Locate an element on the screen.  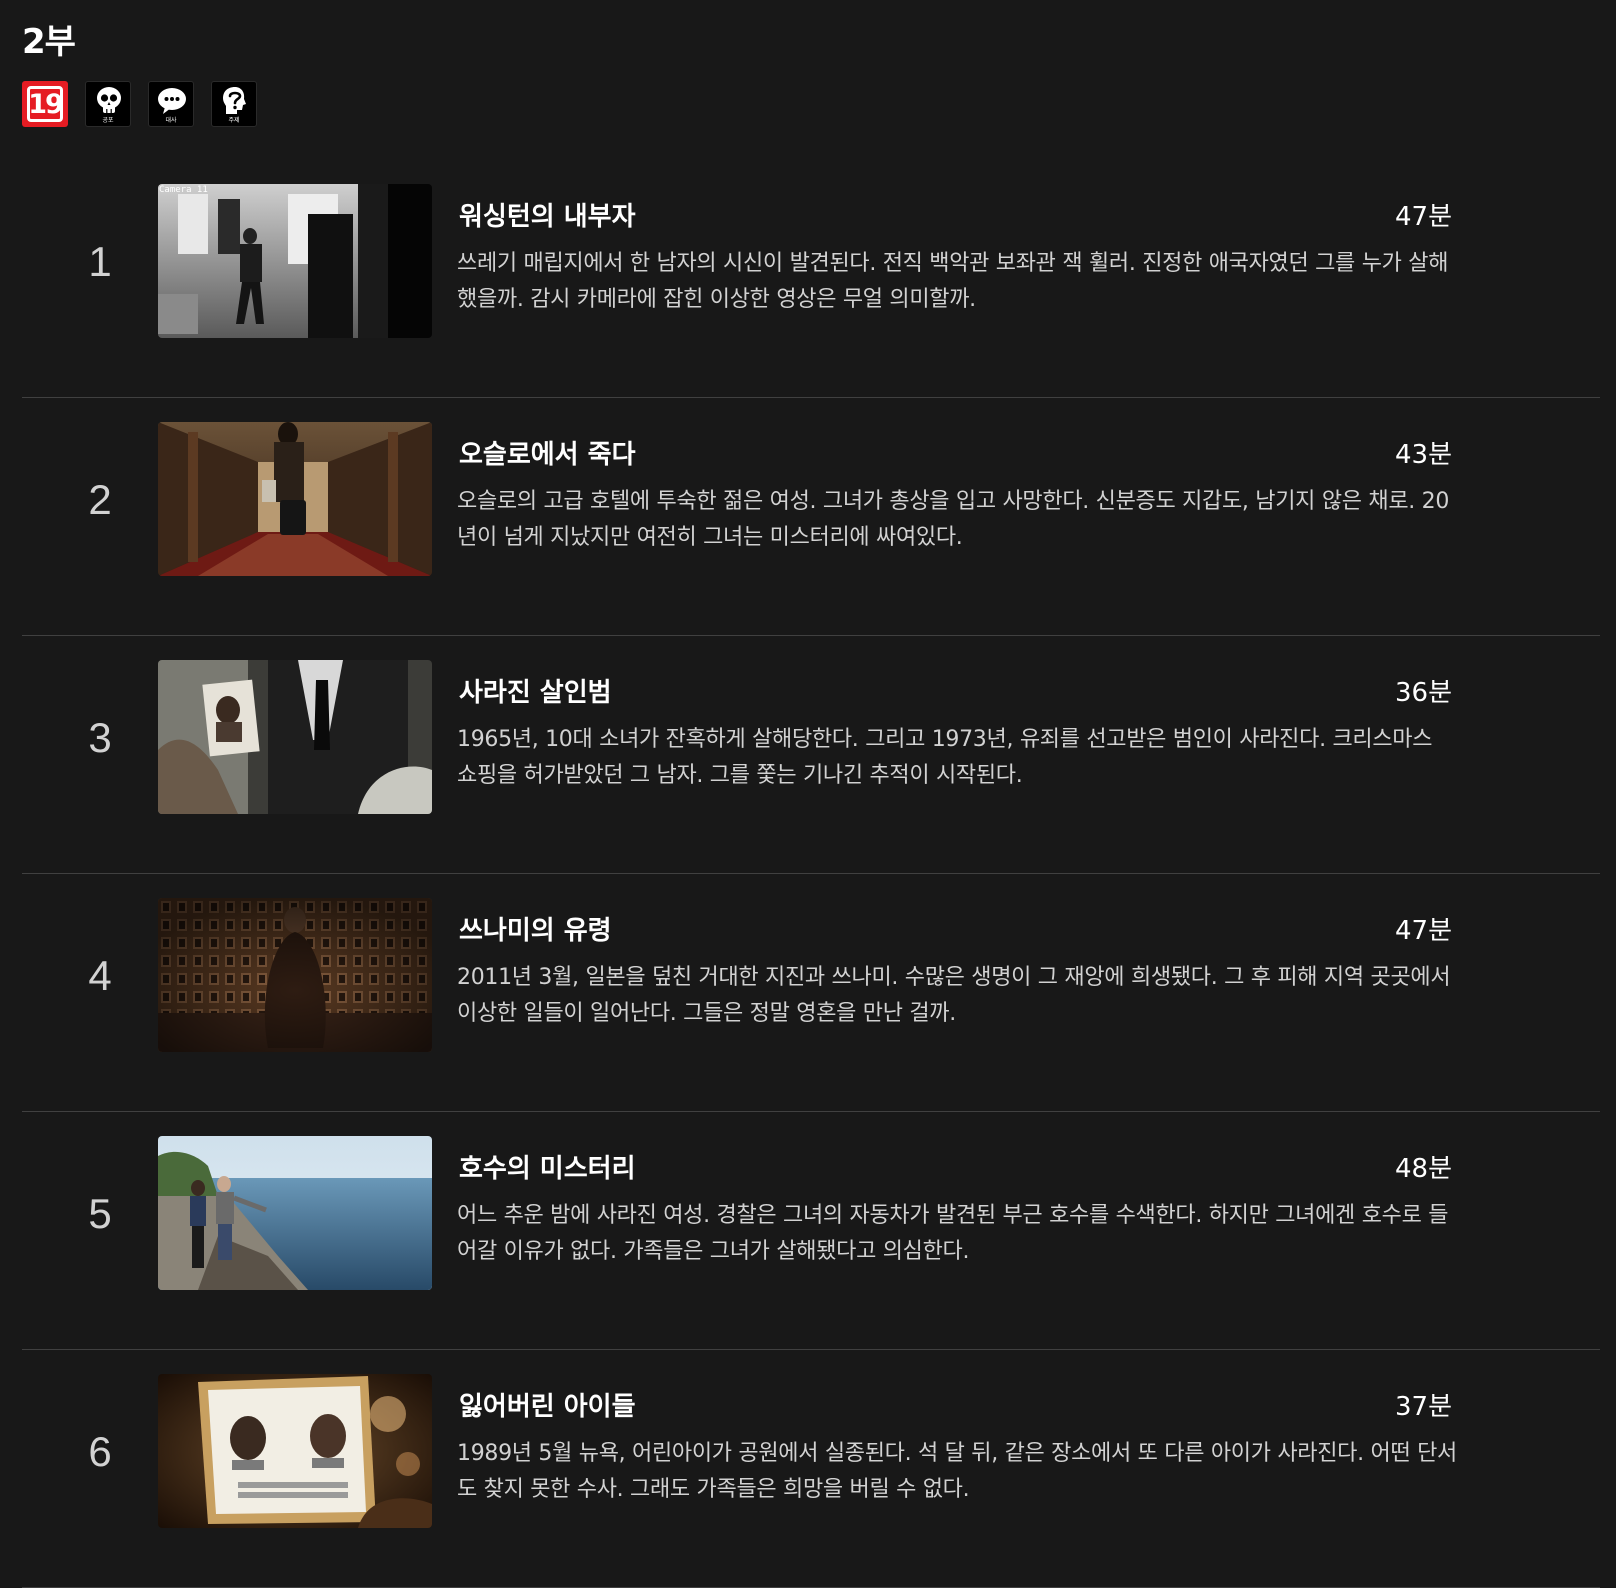
horror-caption: 공포 is located at coordinates (108, 120).